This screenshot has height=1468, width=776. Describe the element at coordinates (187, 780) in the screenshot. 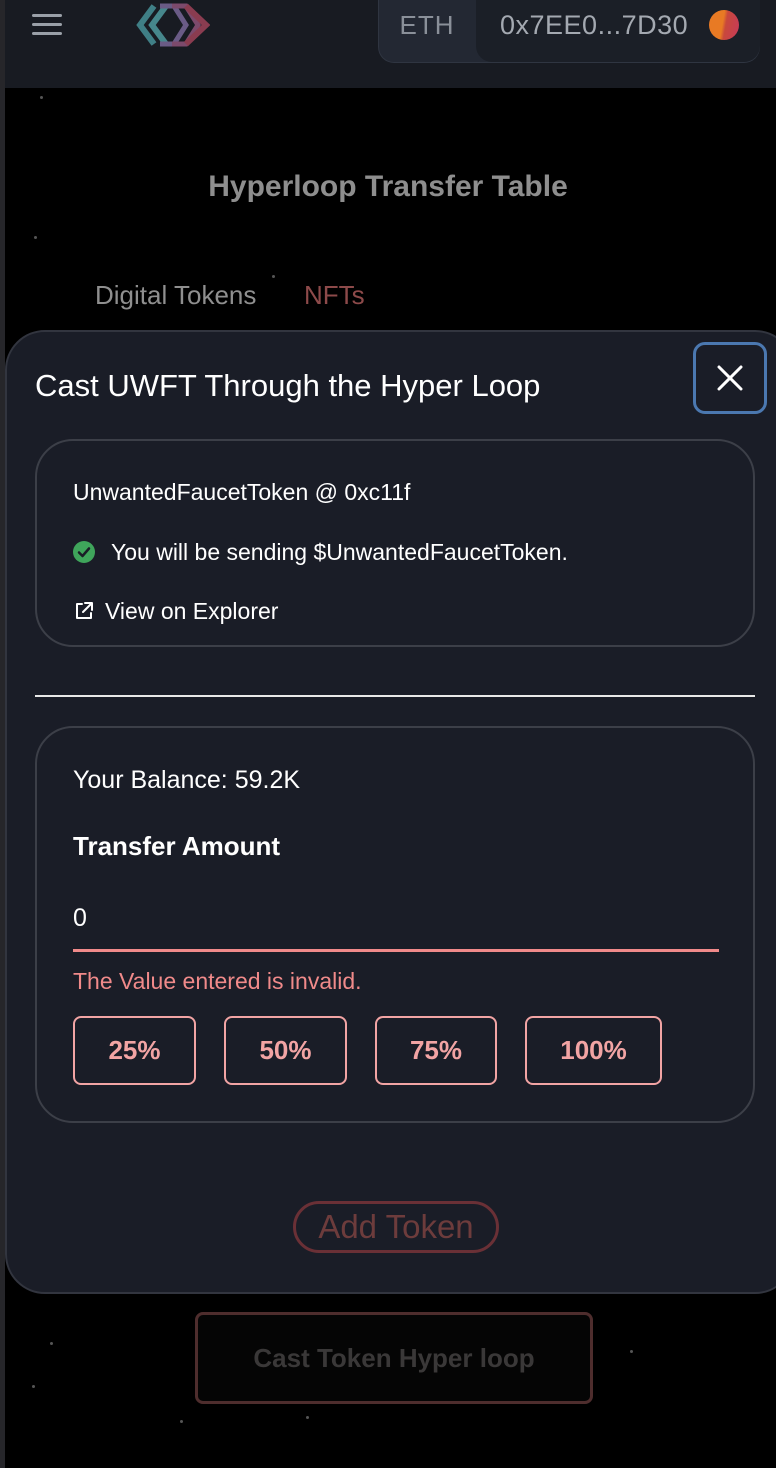

I see `balance-text: Your Balance: 59.2K` at that location.